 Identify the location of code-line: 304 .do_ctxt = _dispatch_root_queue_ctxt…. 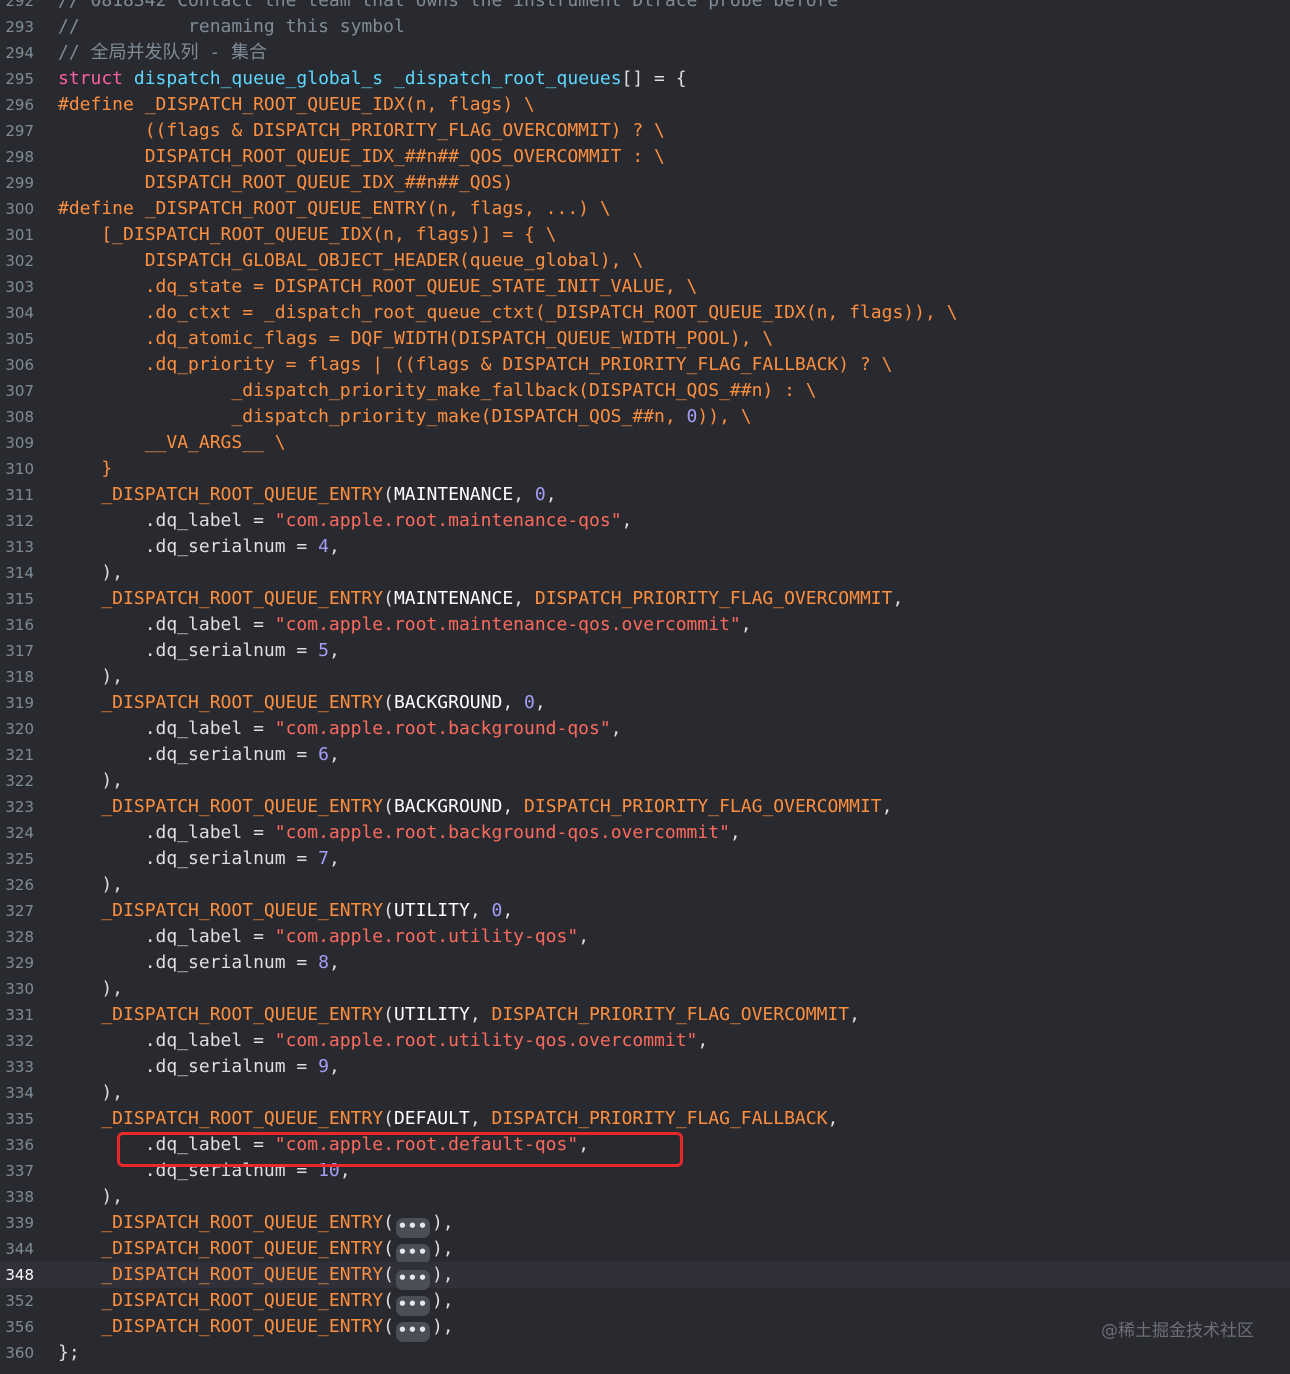
(645, 313).